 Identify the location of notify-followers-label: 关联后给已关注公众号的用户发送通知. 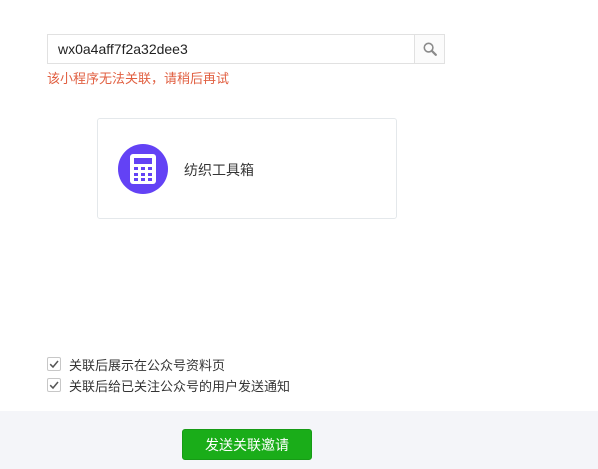
(180, 387).